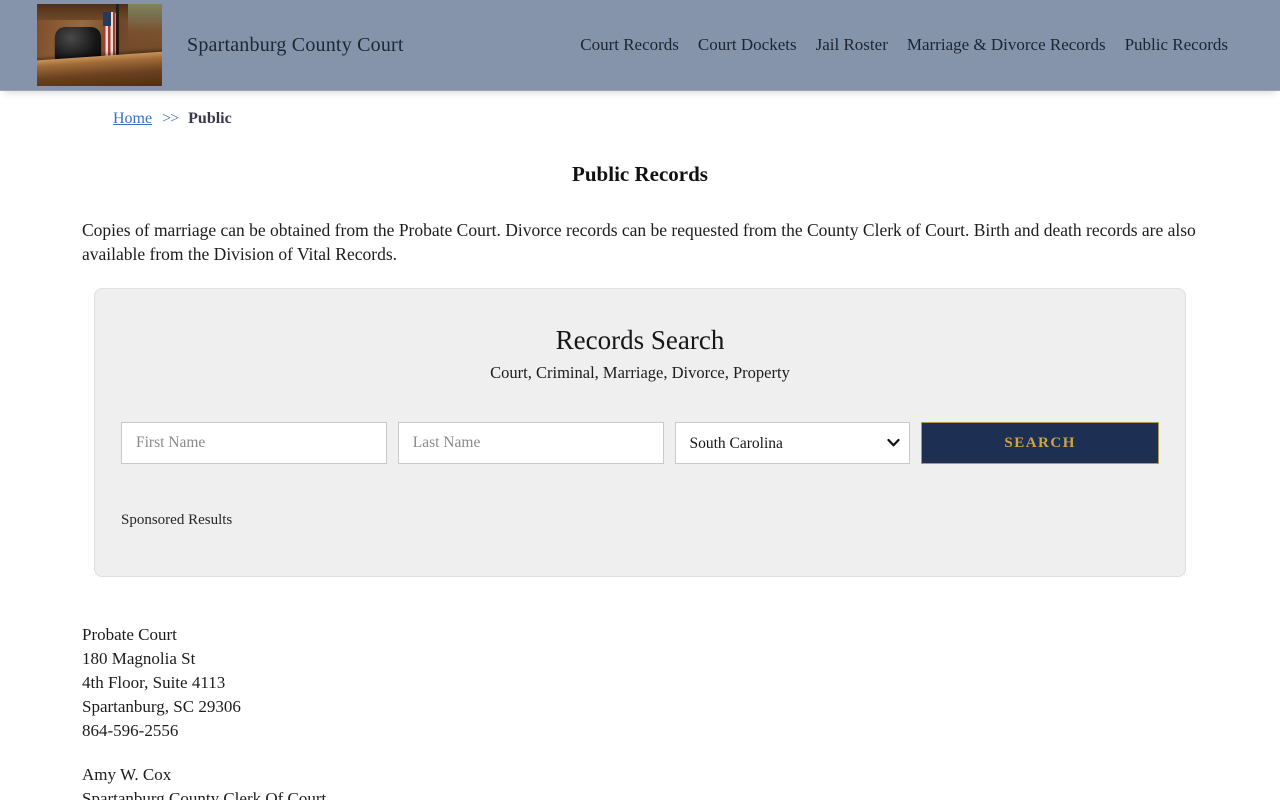  Describe the element at coordinates (130, 730) in the screenshot. I see `contact-line: 864-596-2556` at that location.